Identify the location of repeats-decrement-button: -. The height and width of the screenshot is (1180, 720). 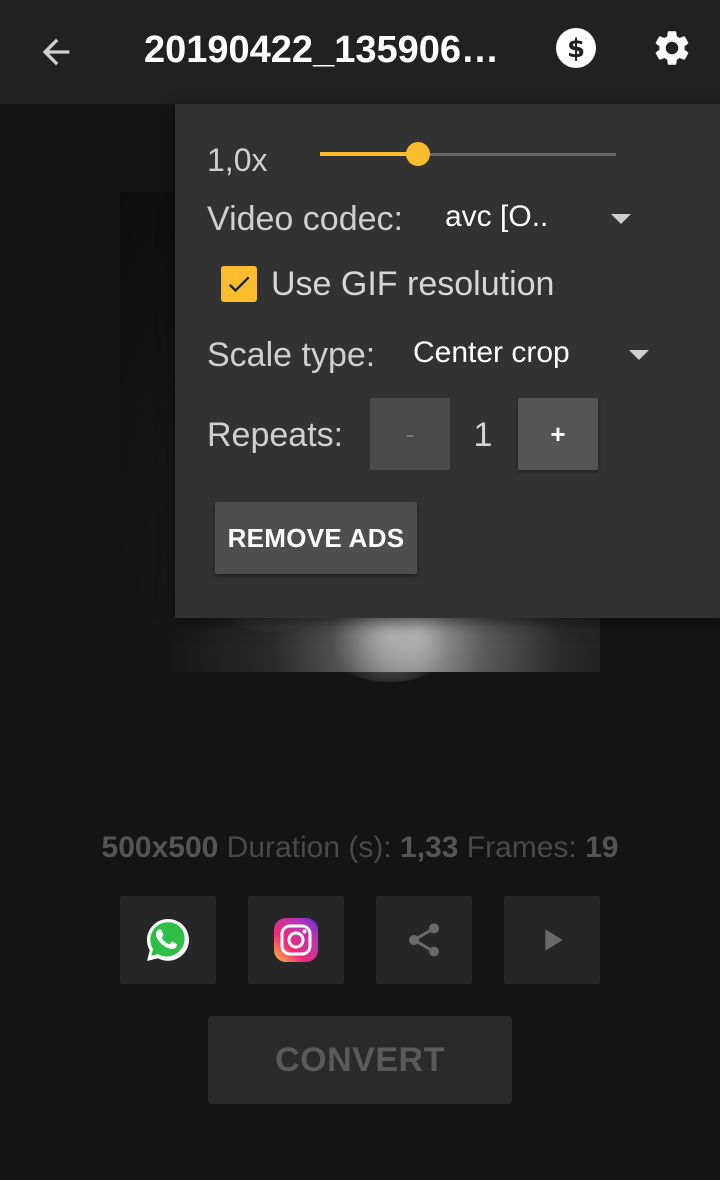
(410, 434).